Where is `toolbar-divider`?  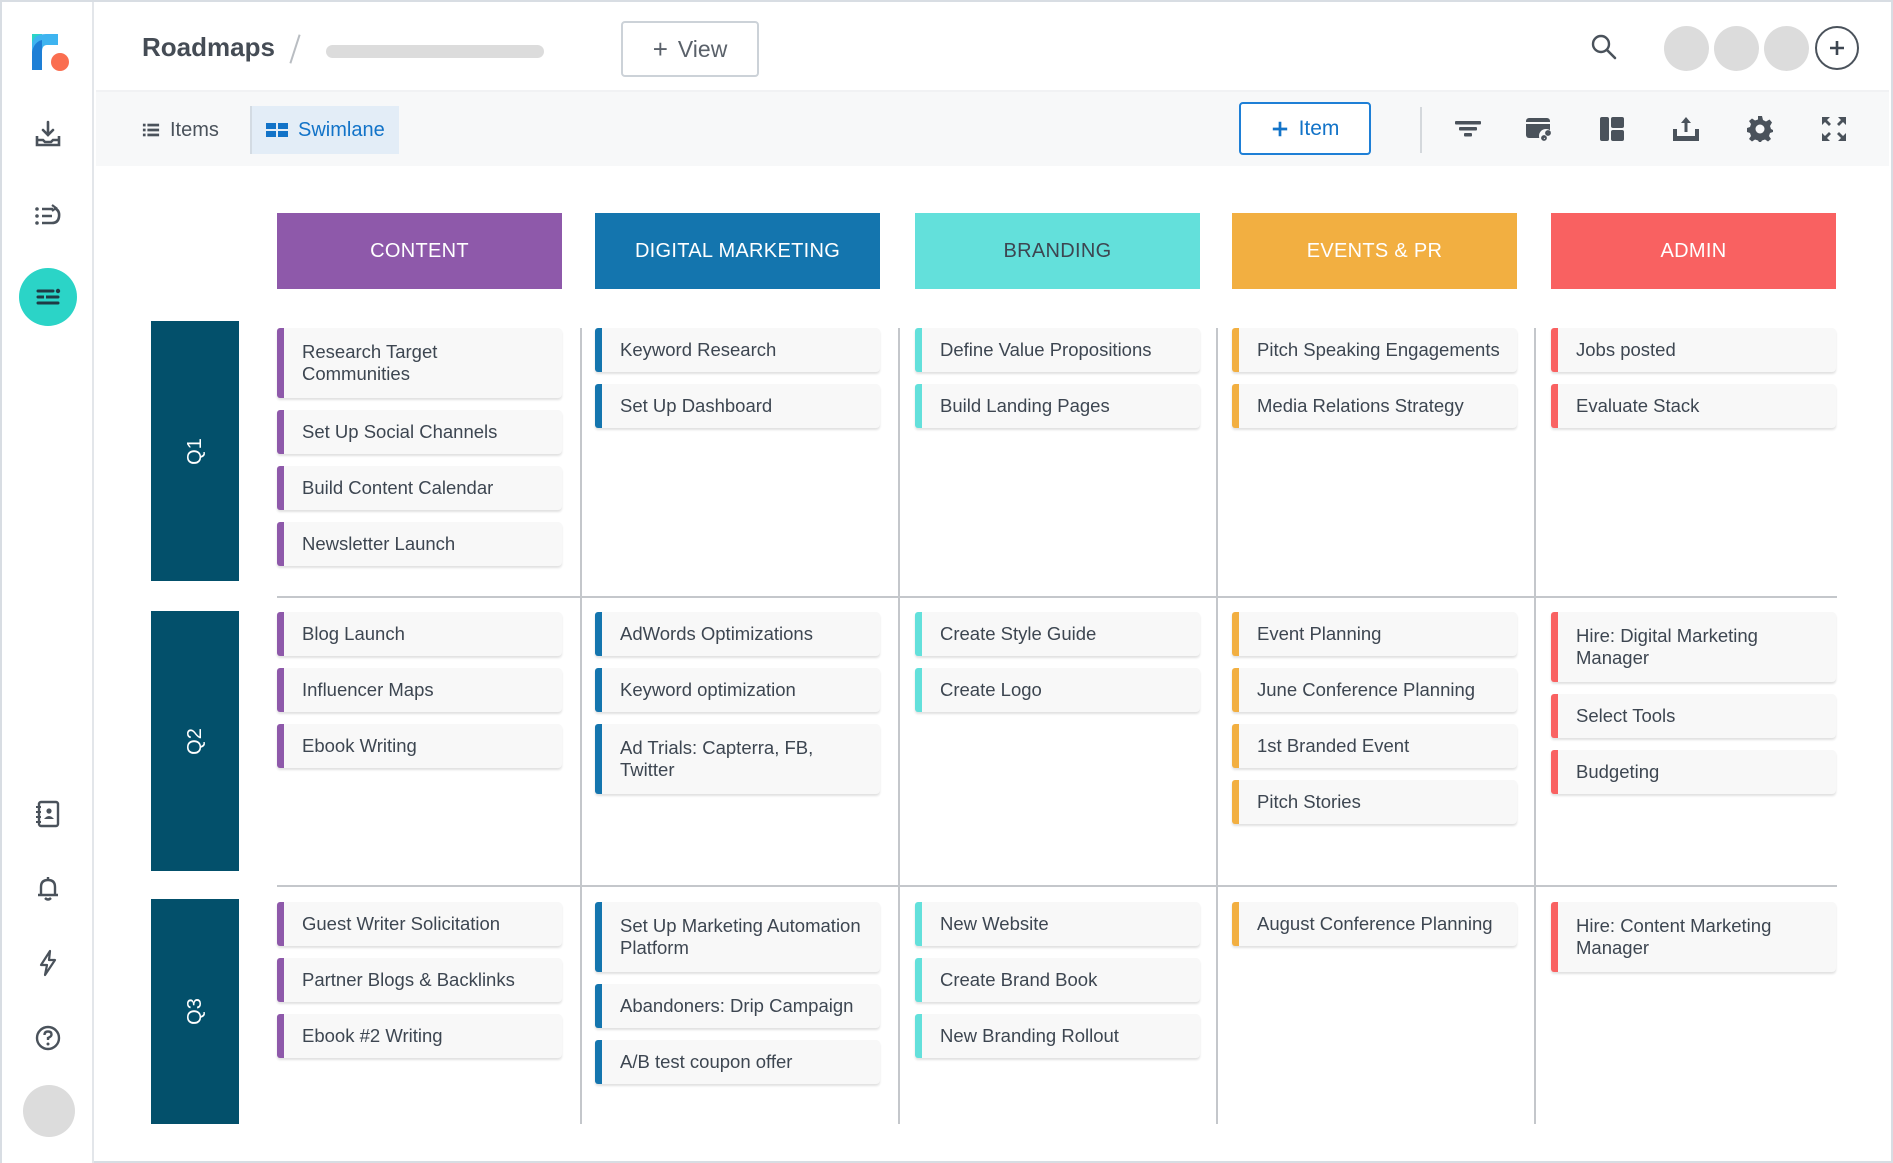
toolbar-divider is located at coordinates (1421, 130).